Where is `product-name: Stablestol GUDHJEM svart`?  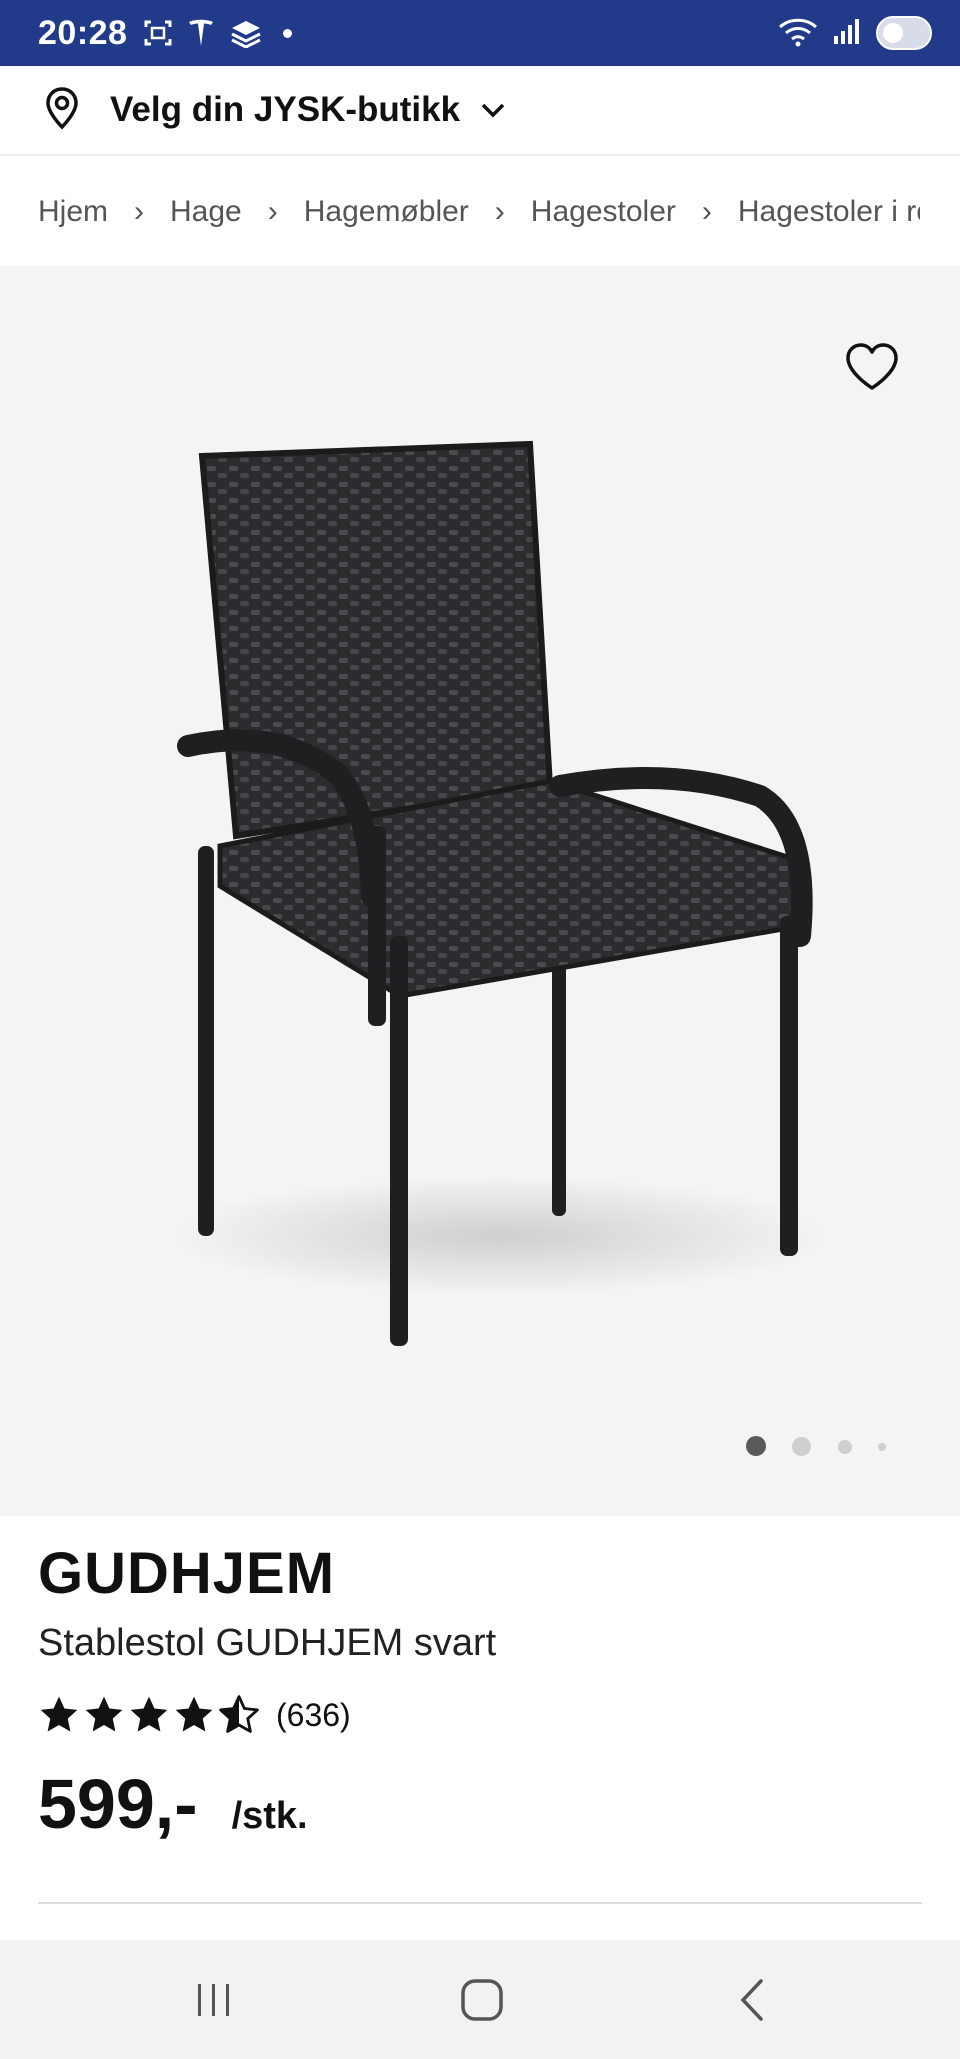
product-name: Stablestol GUDHJEM svart is located at coordinates (267, 1643).